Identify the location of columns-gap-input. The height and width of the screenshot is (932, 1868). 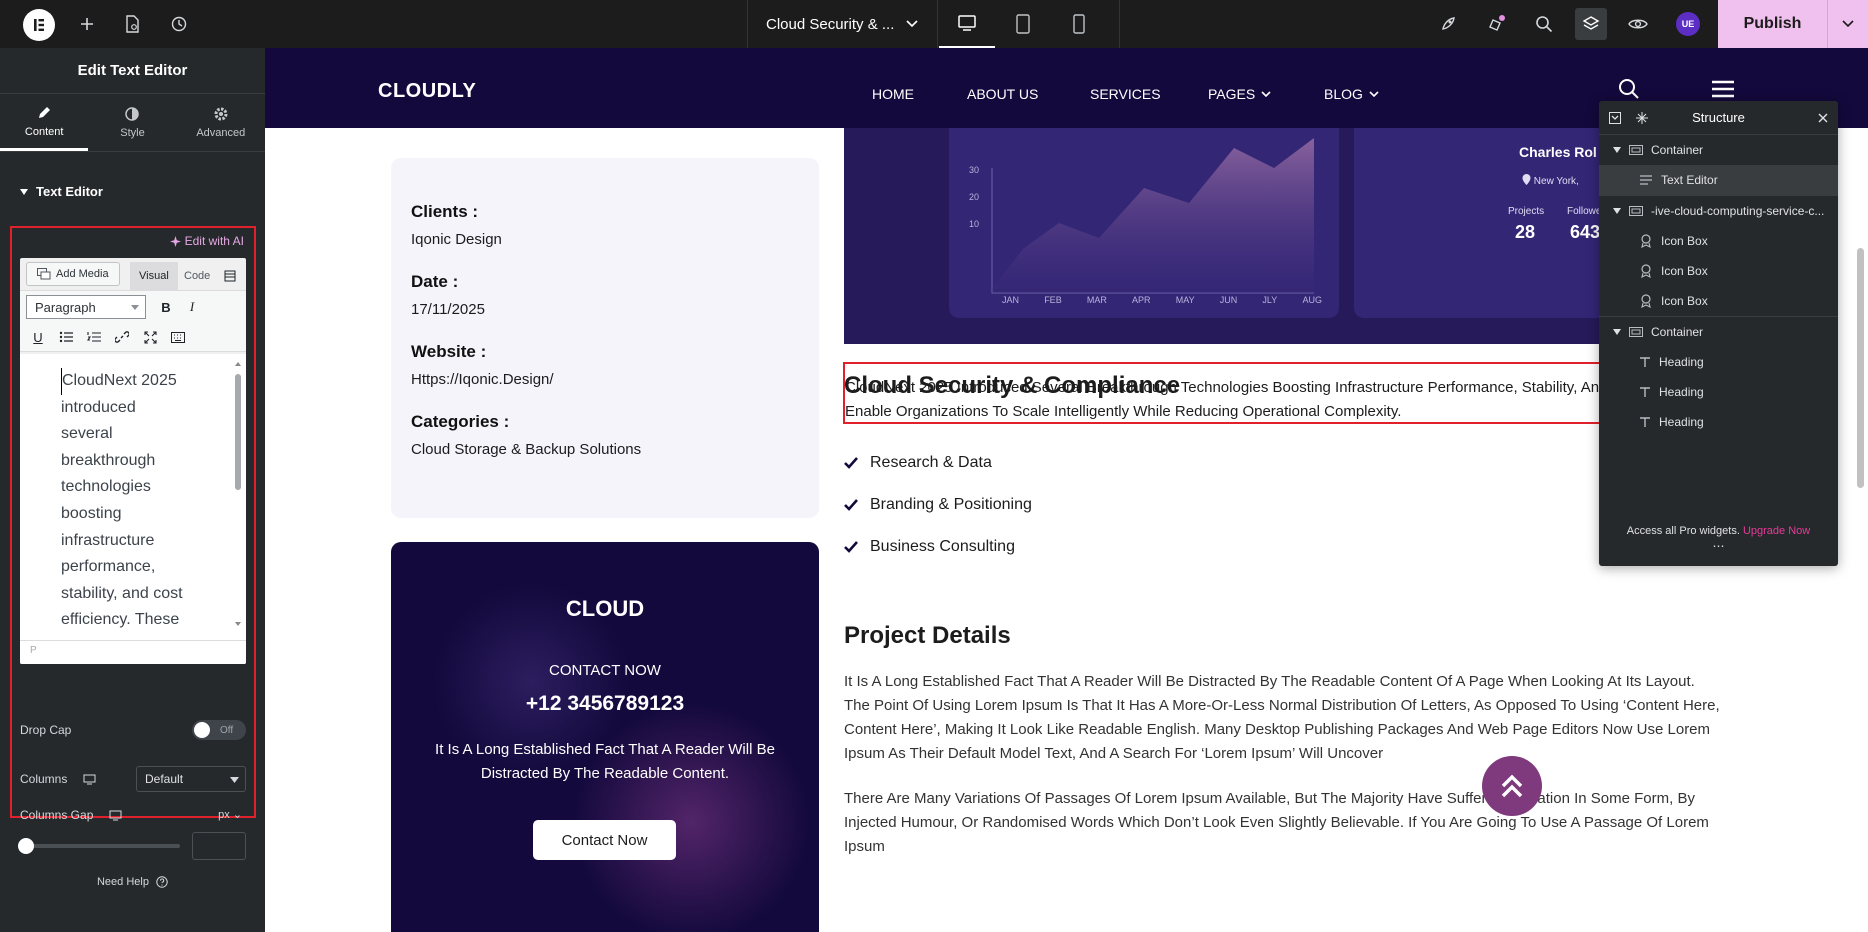
(219, 846).